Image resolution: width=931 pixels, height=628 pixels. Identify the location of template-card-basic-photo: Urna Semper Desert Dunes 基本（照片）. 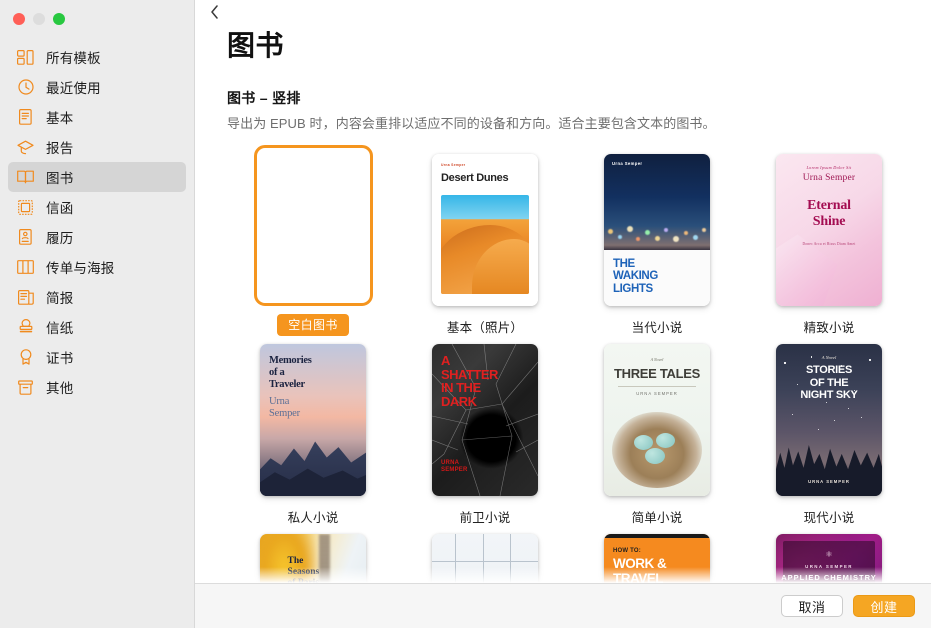
(485, 241).